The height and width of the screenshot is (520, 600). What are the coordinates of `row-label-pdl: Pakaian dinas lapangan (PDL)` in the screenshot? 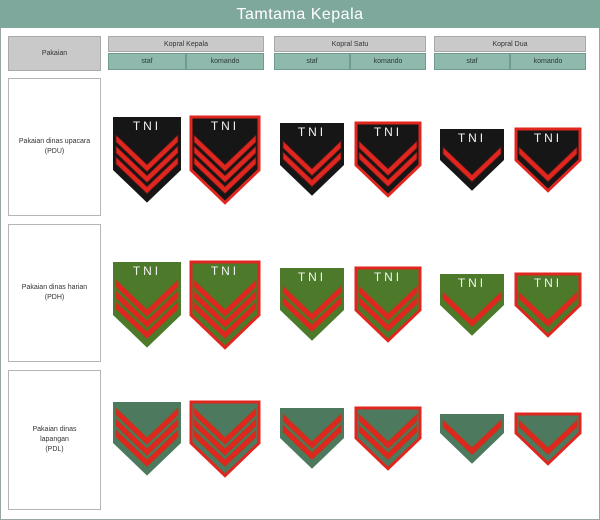 It's located at (54, 440).